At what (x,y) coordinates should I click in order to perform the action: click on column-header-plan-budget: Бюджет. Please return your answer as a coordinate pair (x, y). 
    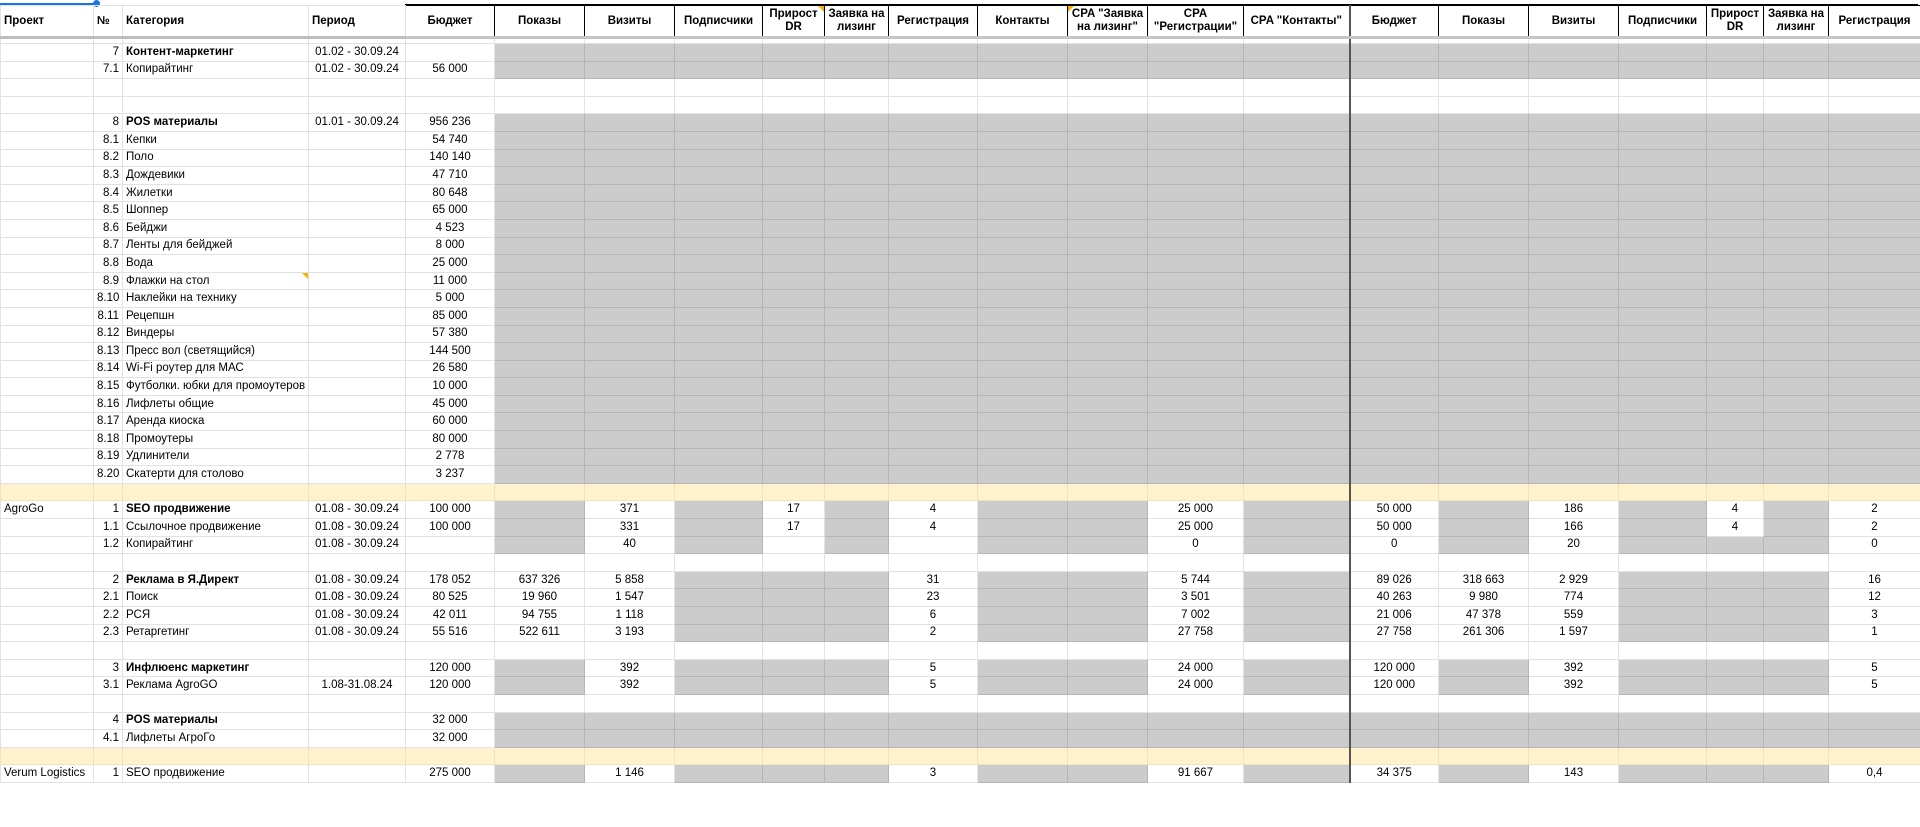
    Looking at the image, I should click on (1394, 22).